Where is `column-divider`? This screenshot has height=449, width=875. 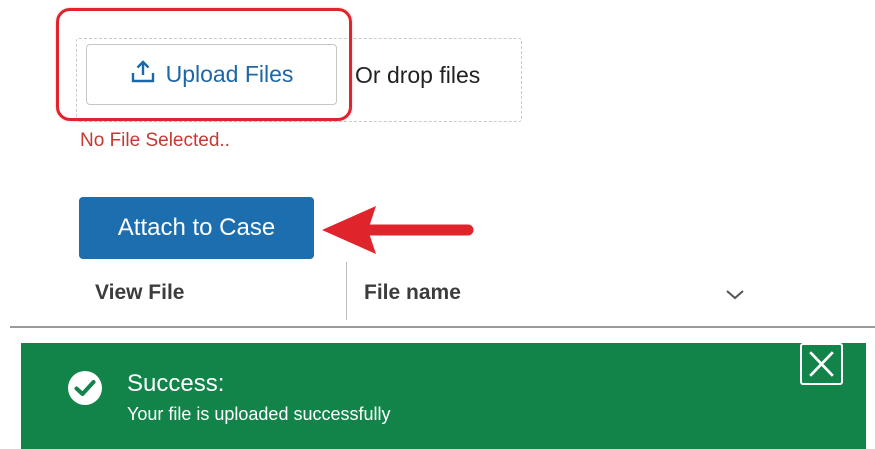
column-divider is located at coordinates (346, 291).